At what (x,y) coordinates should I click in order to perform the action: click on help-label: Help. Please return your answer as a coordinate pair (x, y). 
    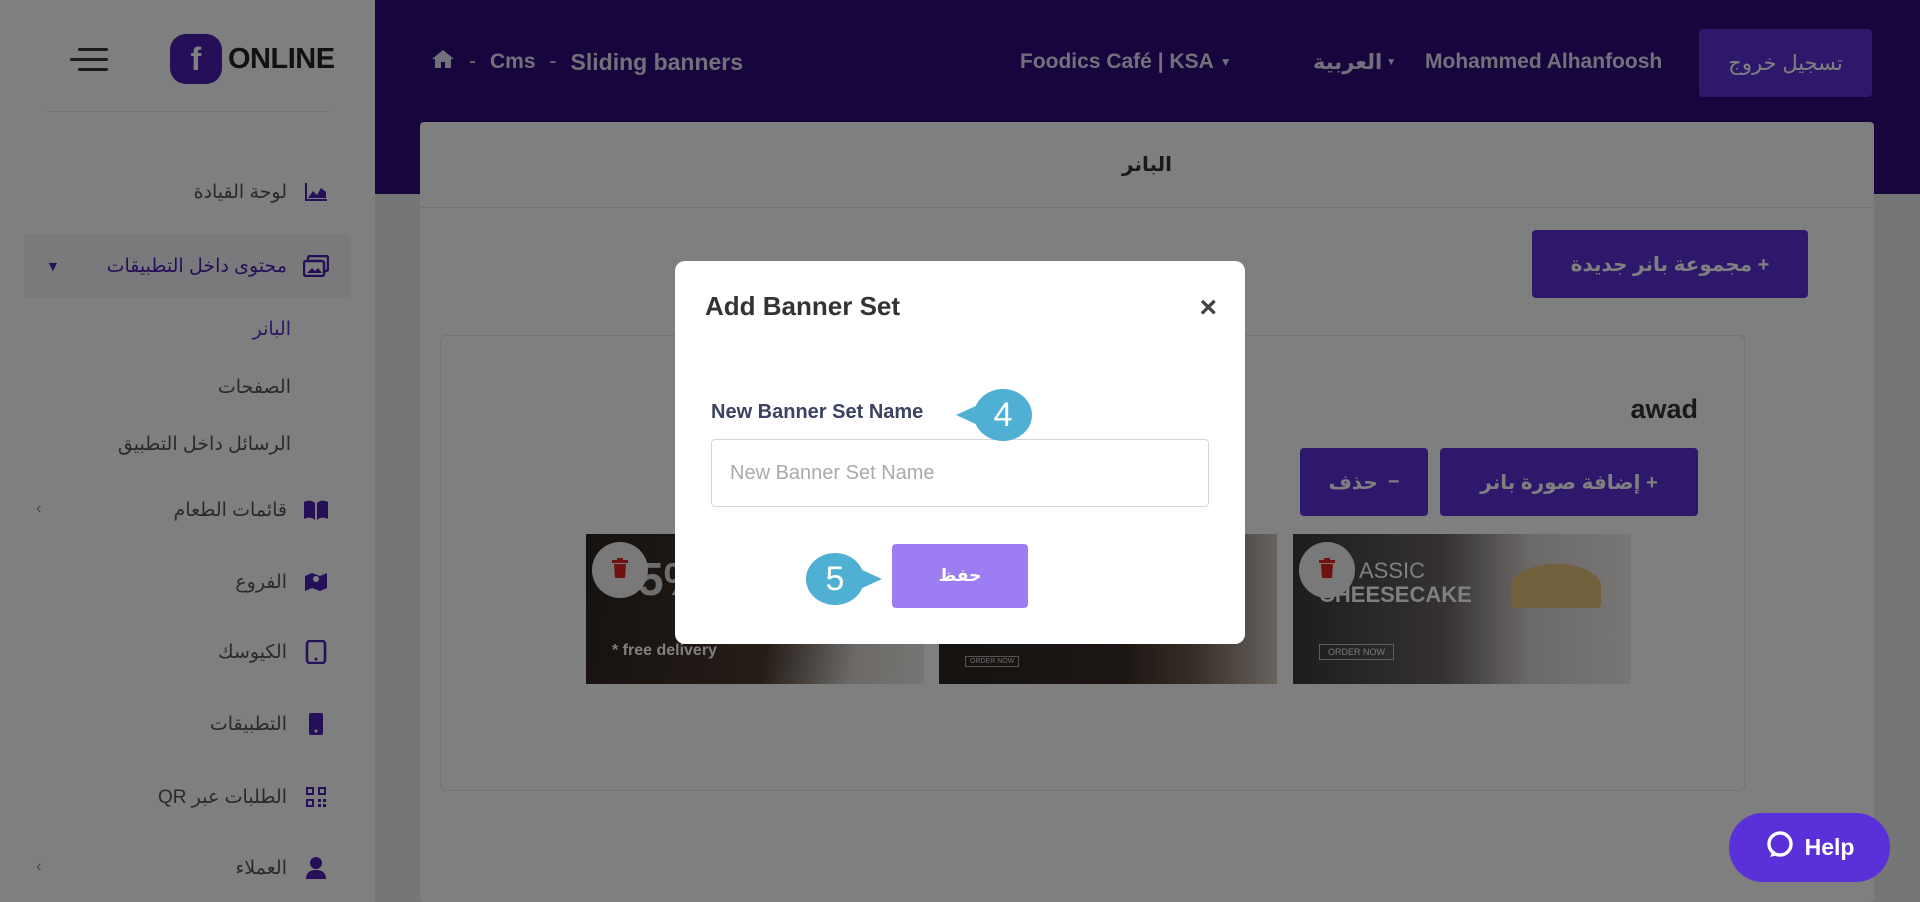
    Looking at the image, I should click on (1829, 847).